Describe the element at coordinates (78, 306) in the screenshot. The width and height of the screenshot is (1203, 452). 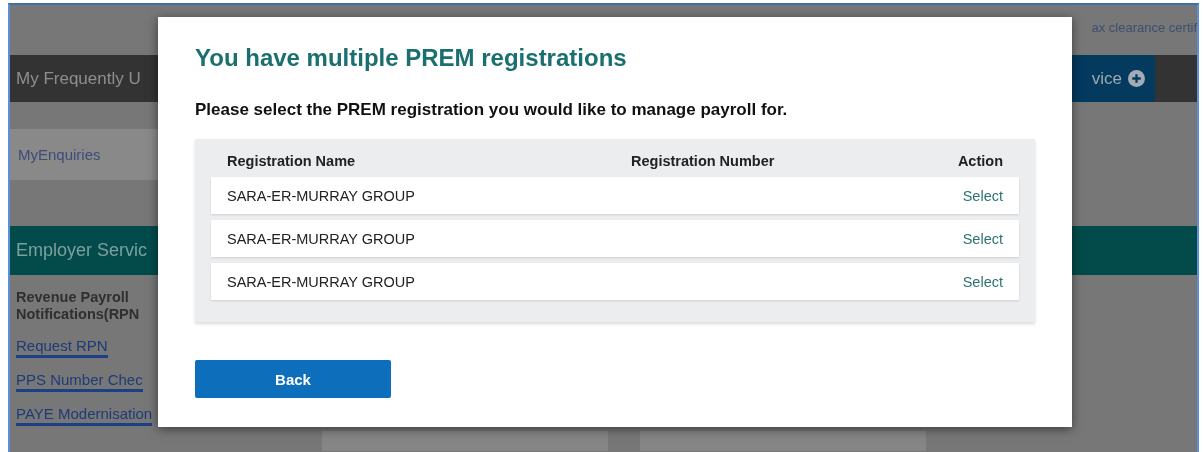
I see `section-heading: Revenue Payroll Notifications(RPN` at that location.